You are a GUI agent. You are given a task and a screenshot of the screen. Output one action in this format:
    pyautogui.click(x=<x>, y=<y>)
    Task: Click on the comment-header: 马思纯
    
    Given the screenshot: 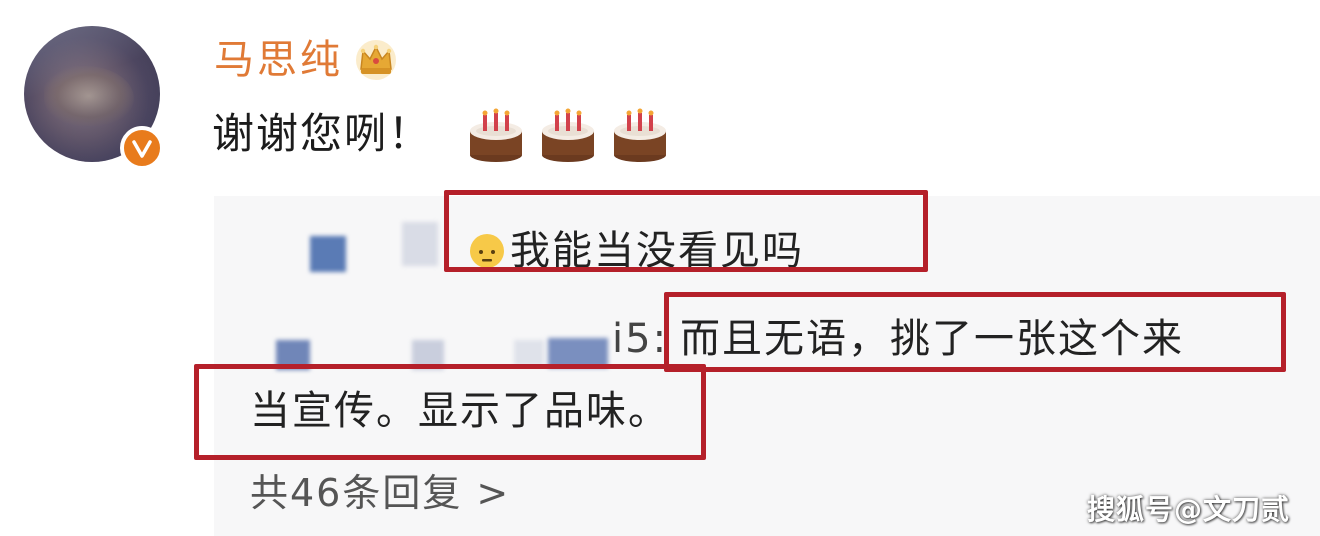 What is the action you would take?
    pyautogui.click(x=306, y=60)
    